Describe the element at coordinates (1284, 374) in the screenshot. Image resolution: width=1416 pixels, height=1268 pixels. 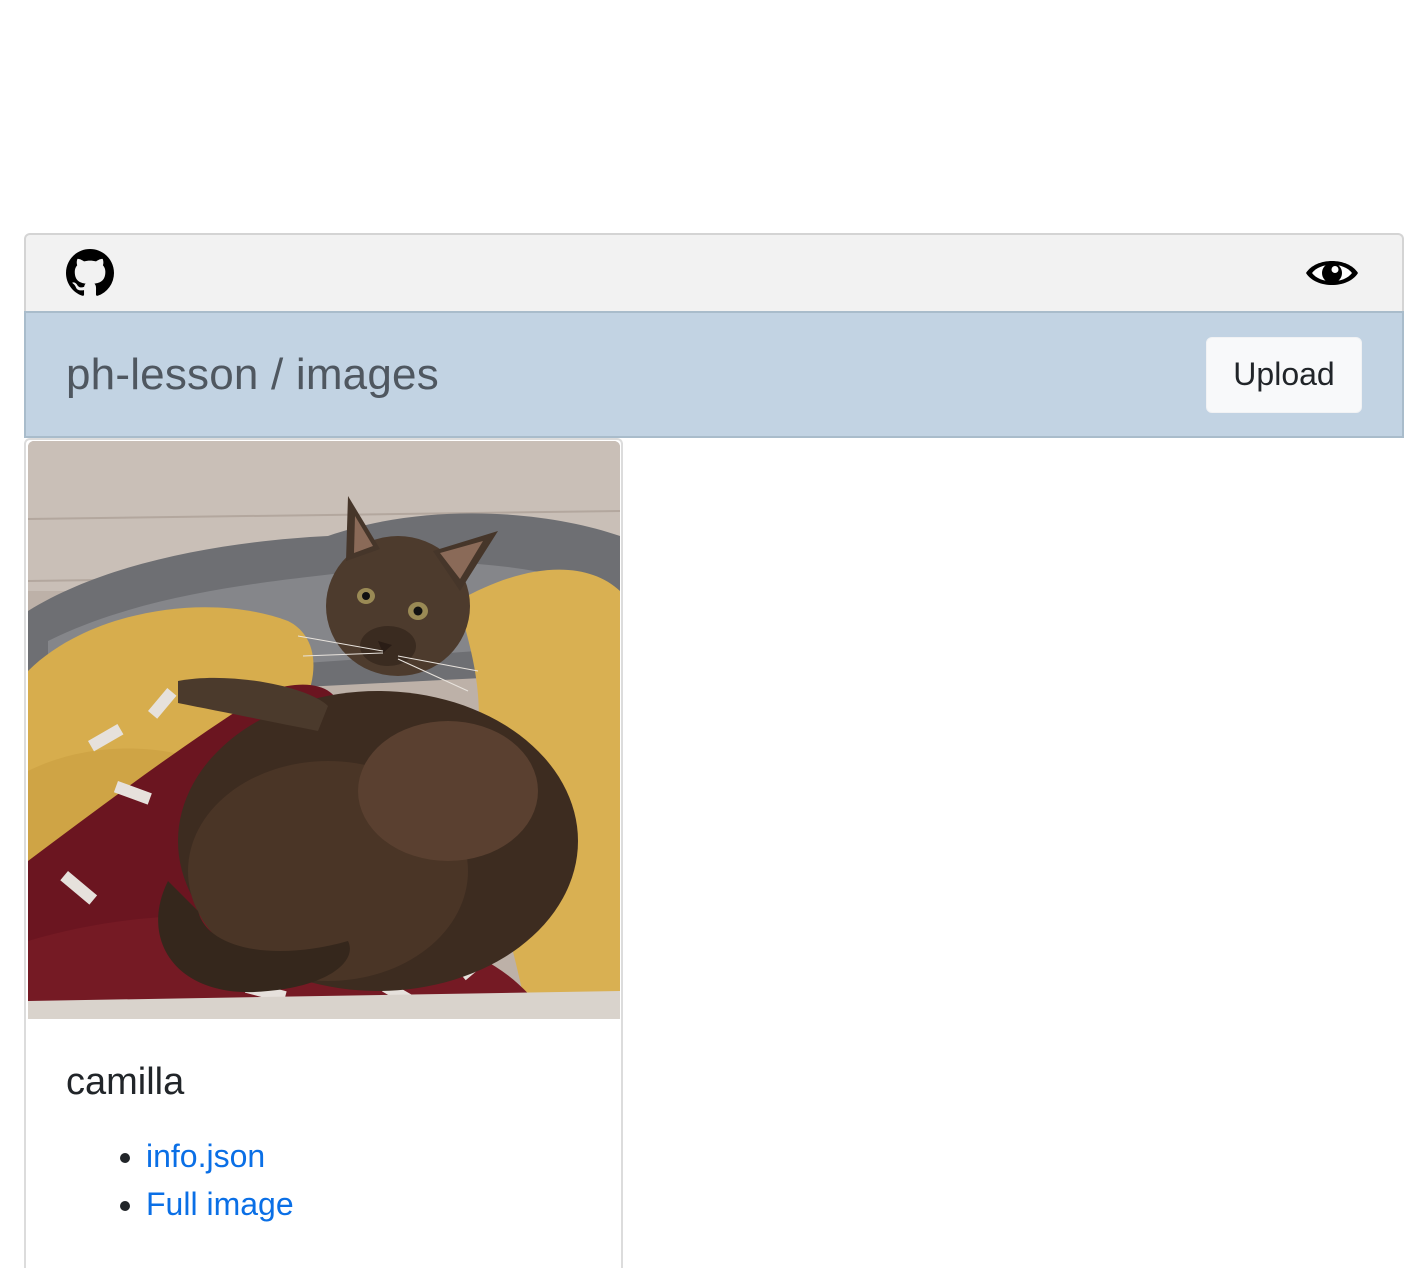
I see `upload-button: Upload` at that location.